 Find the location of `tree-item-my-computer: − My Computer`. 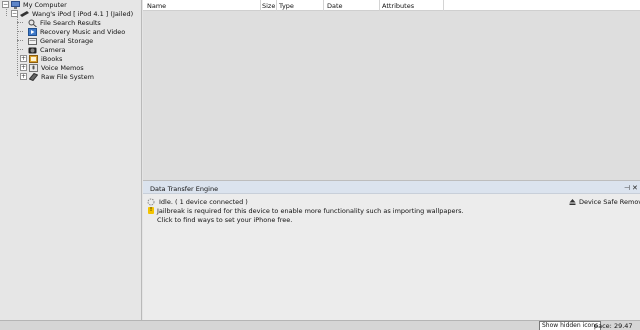

tree-item-my-computer: − My Computer is located at coordinates (34, 4).